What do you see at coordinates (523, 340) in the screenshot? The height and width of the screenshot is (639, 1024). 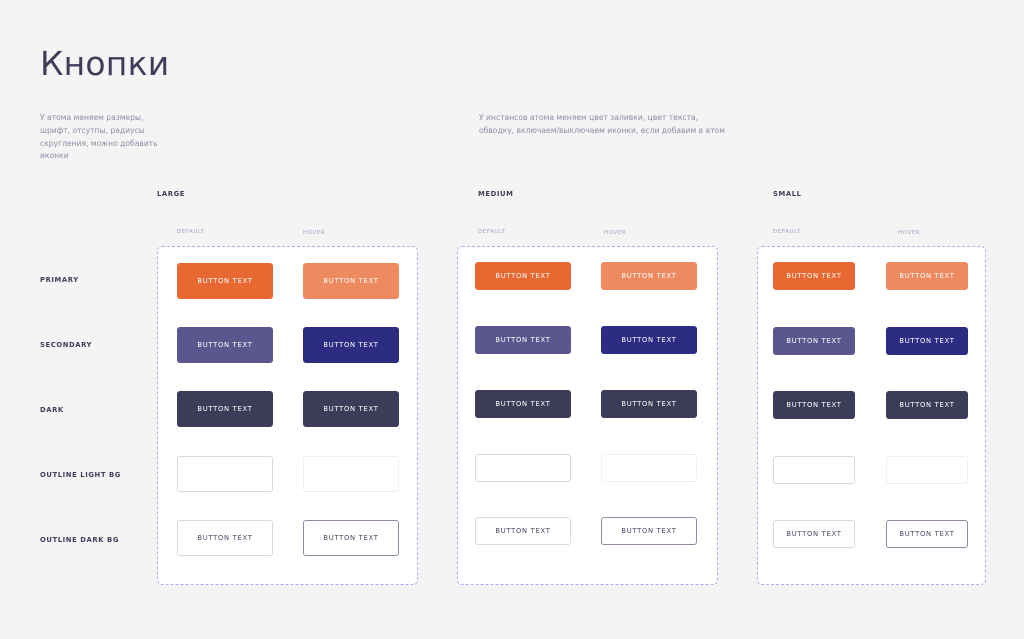 I see `button-medium-secondary-default: BUTTON TEXT` at bounding box center [523, 340].